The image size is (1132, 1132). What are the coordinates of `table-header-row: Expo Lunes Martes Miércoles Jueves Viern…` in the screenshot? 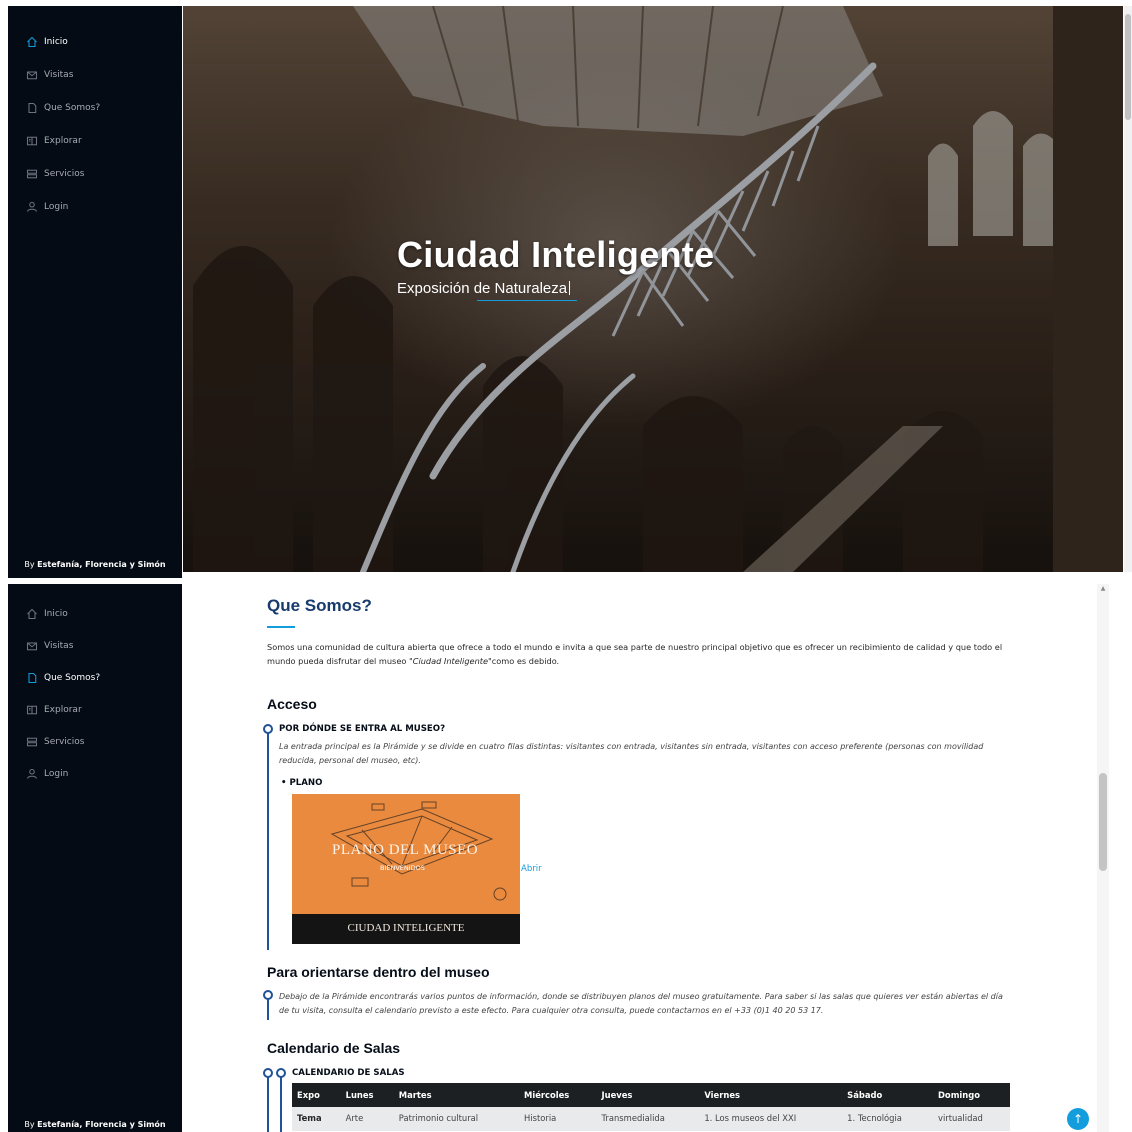 It's located at (651, 1095).